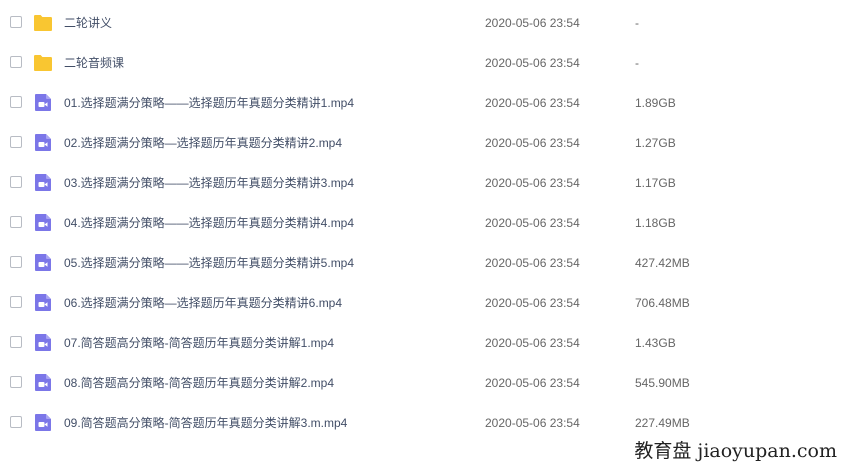 The width and height of the screenshot is (847, 469). Describe the element at coordinates (209, 263) in the screenshot. I see `file-name: 05.选择题满分策略——选择题历年真题分类精讲5.mp4` at that location.